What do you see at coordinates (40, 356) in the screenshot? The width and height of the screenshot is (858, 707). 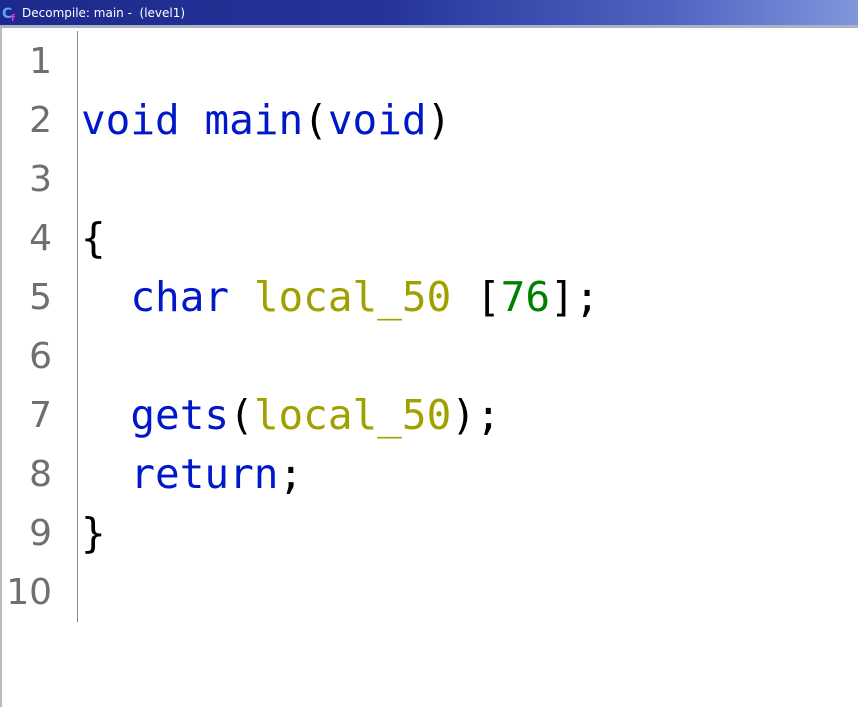 I see `line-number: 6` at bounding box center [40, 356].